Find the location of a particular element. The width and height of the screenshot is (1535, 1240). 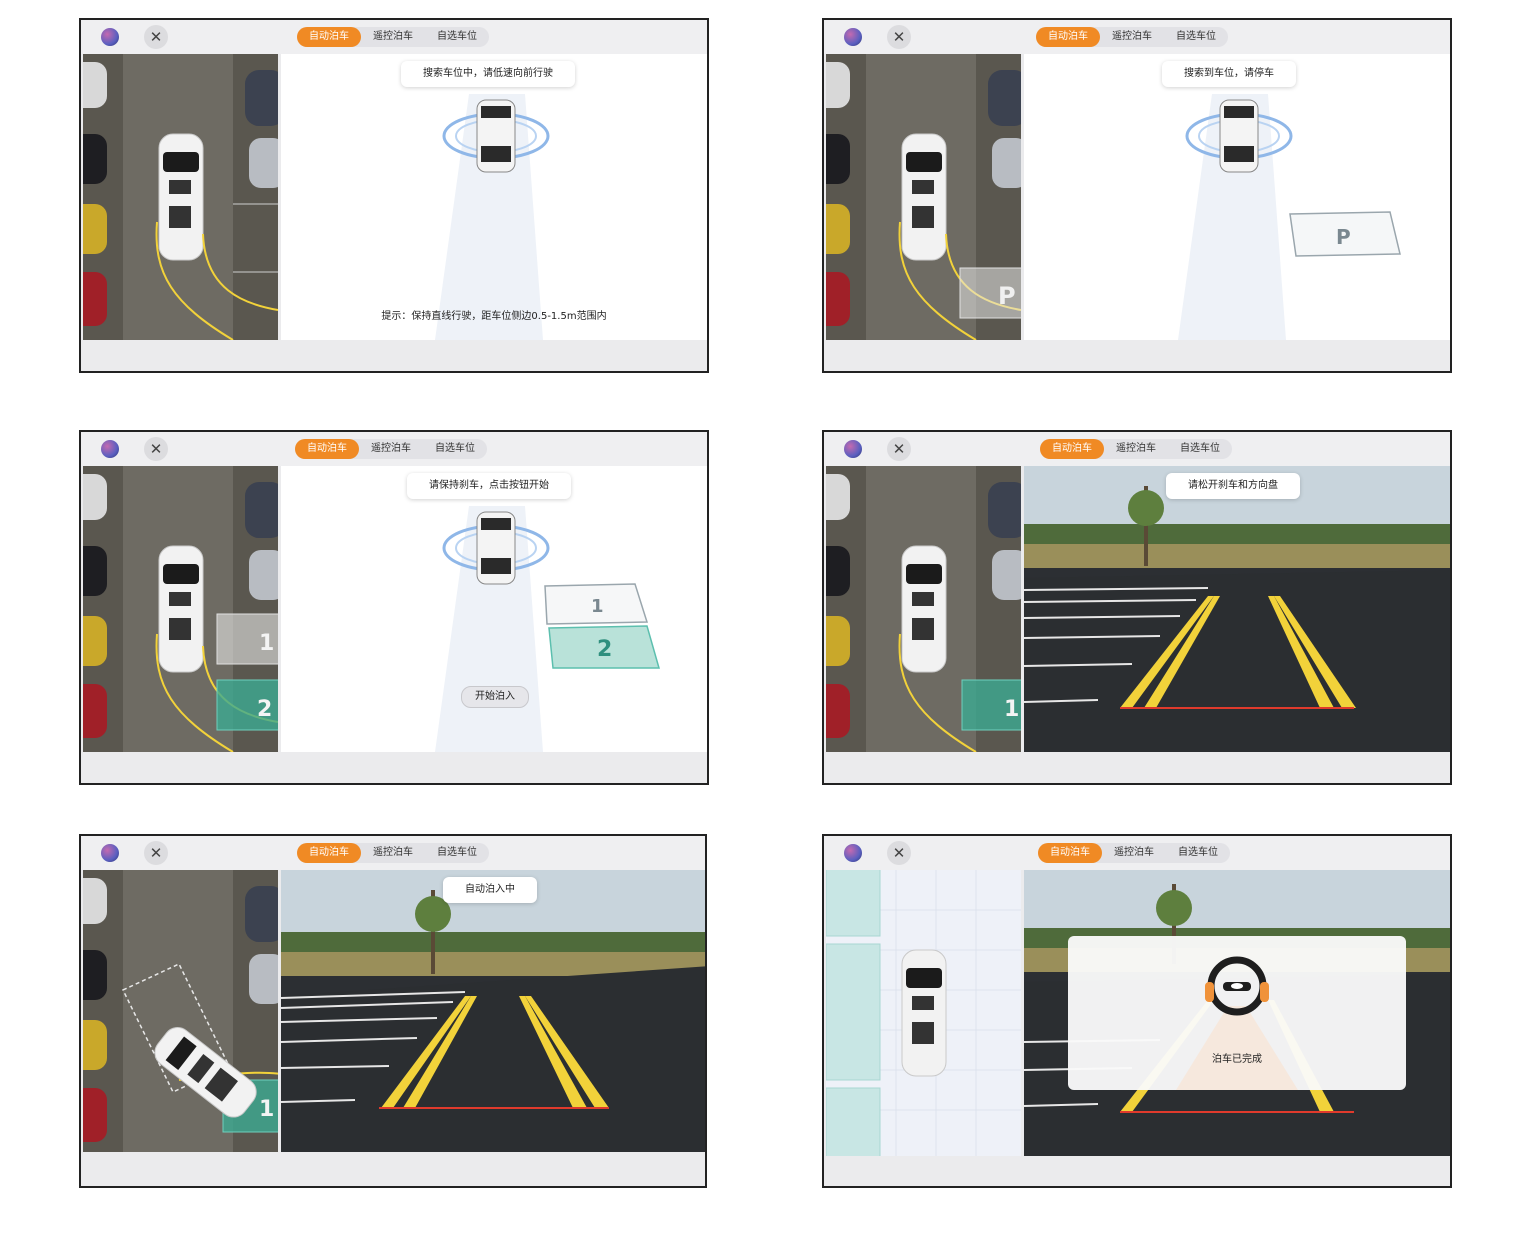

screen-release-brake: ✕ 自动泊车 遥控泊车 自选车位 1 请松开刹车和方向盘 is located at coordinates (1137, 607).